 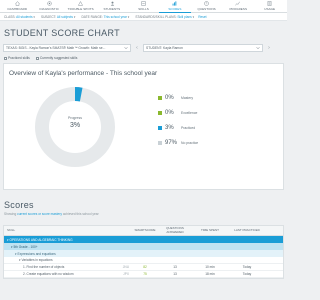 I want to click on nav-tab-label: SCORES, so click(x=175, y=9).